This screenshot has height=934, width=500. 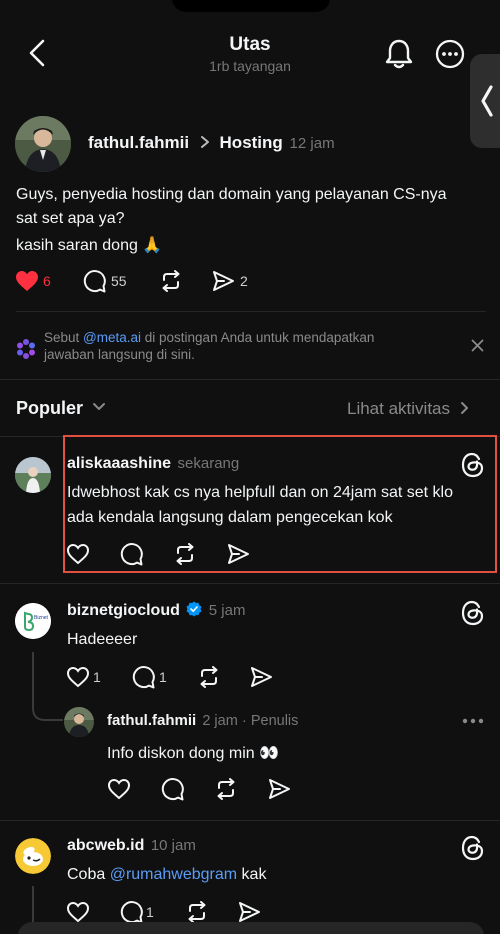 What do you see at coordinates (173, 845) in the screenshot?
I see `reply-time: 10 jam` at bounding box center [173, 845].